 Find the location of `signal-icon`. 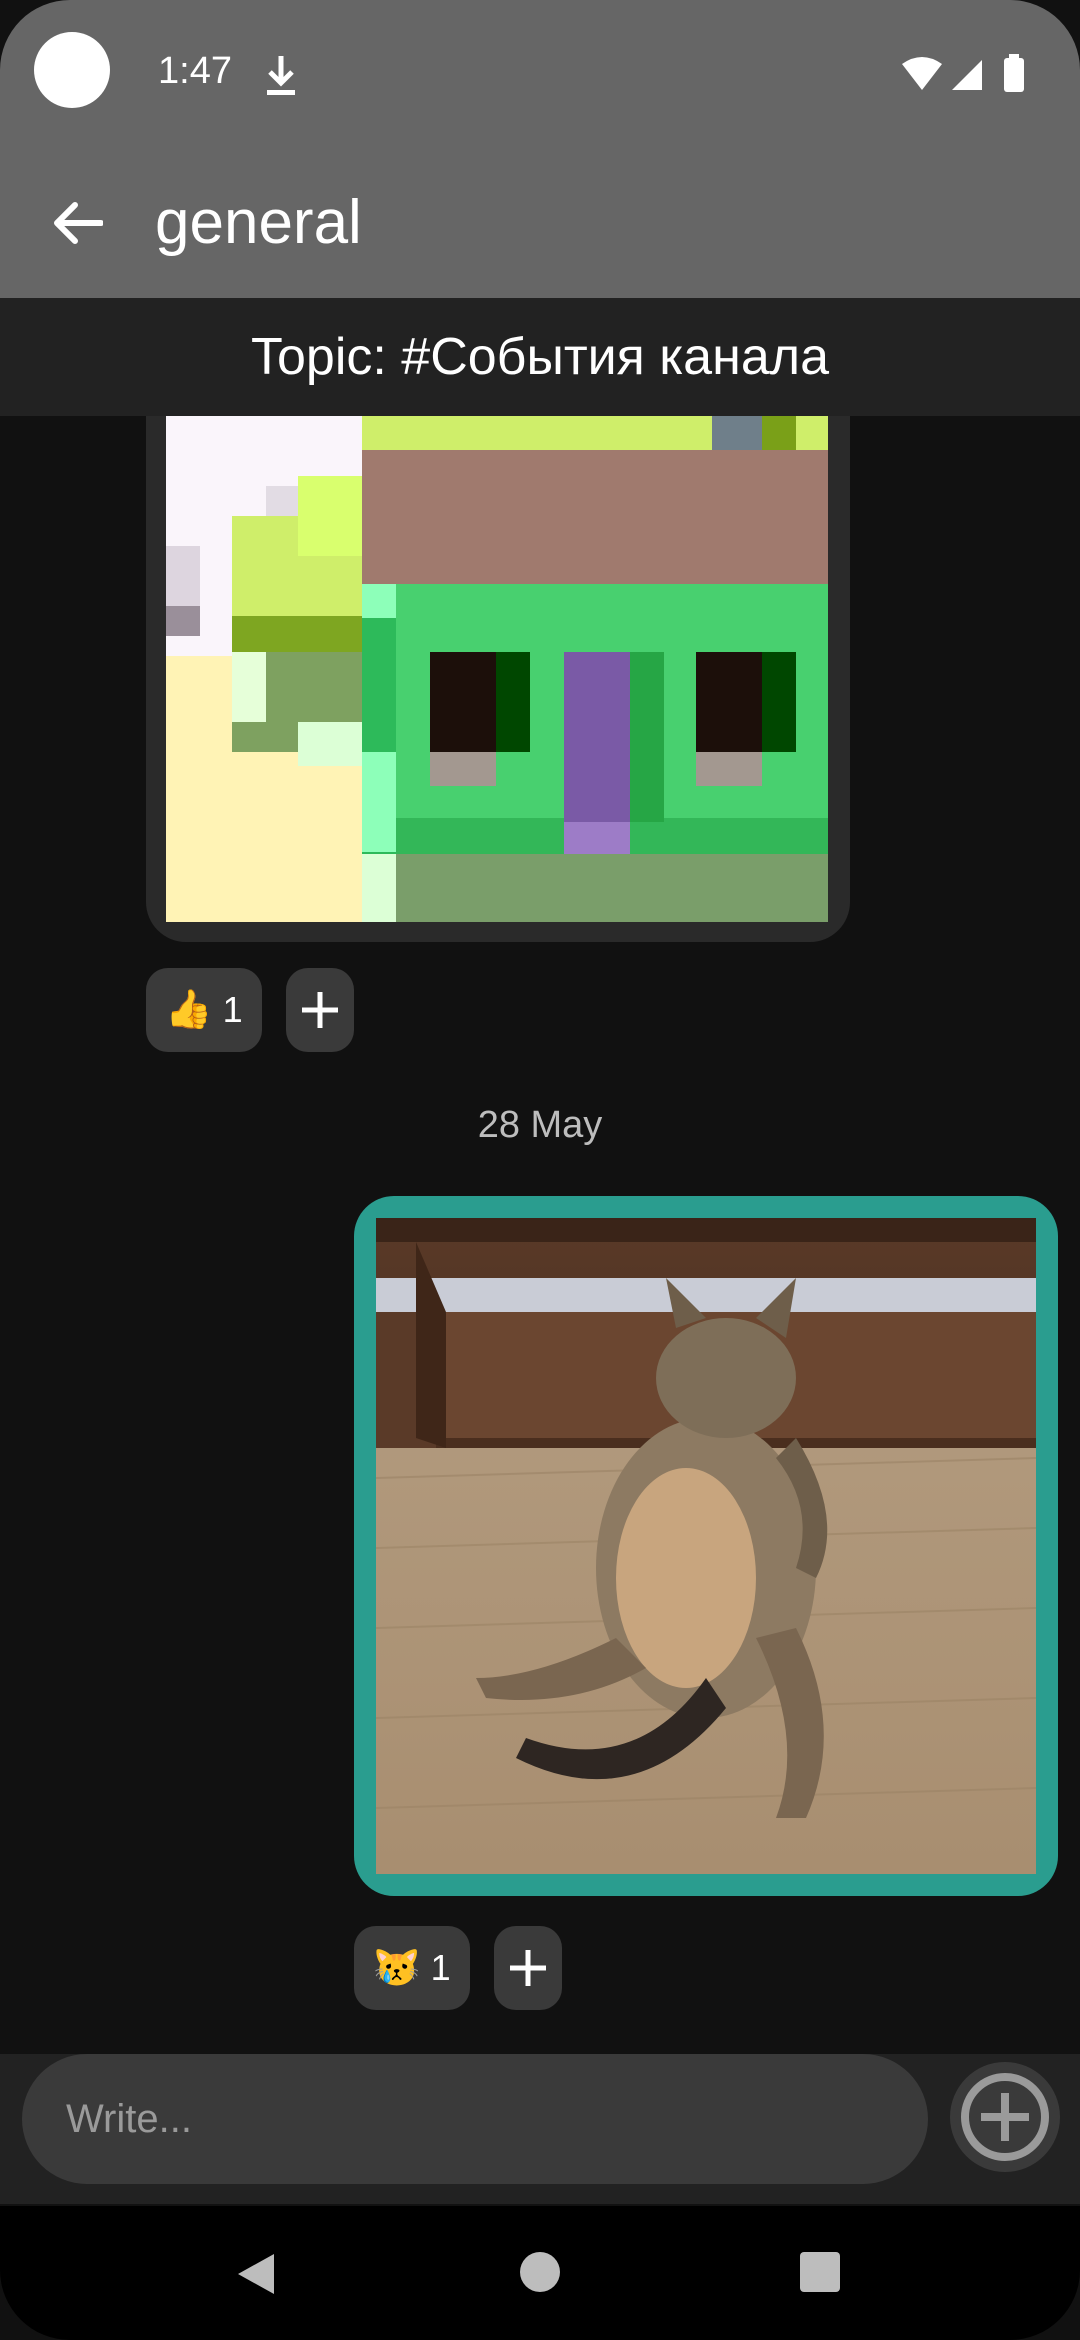

signal-icon is located at coordinates (967, 75).